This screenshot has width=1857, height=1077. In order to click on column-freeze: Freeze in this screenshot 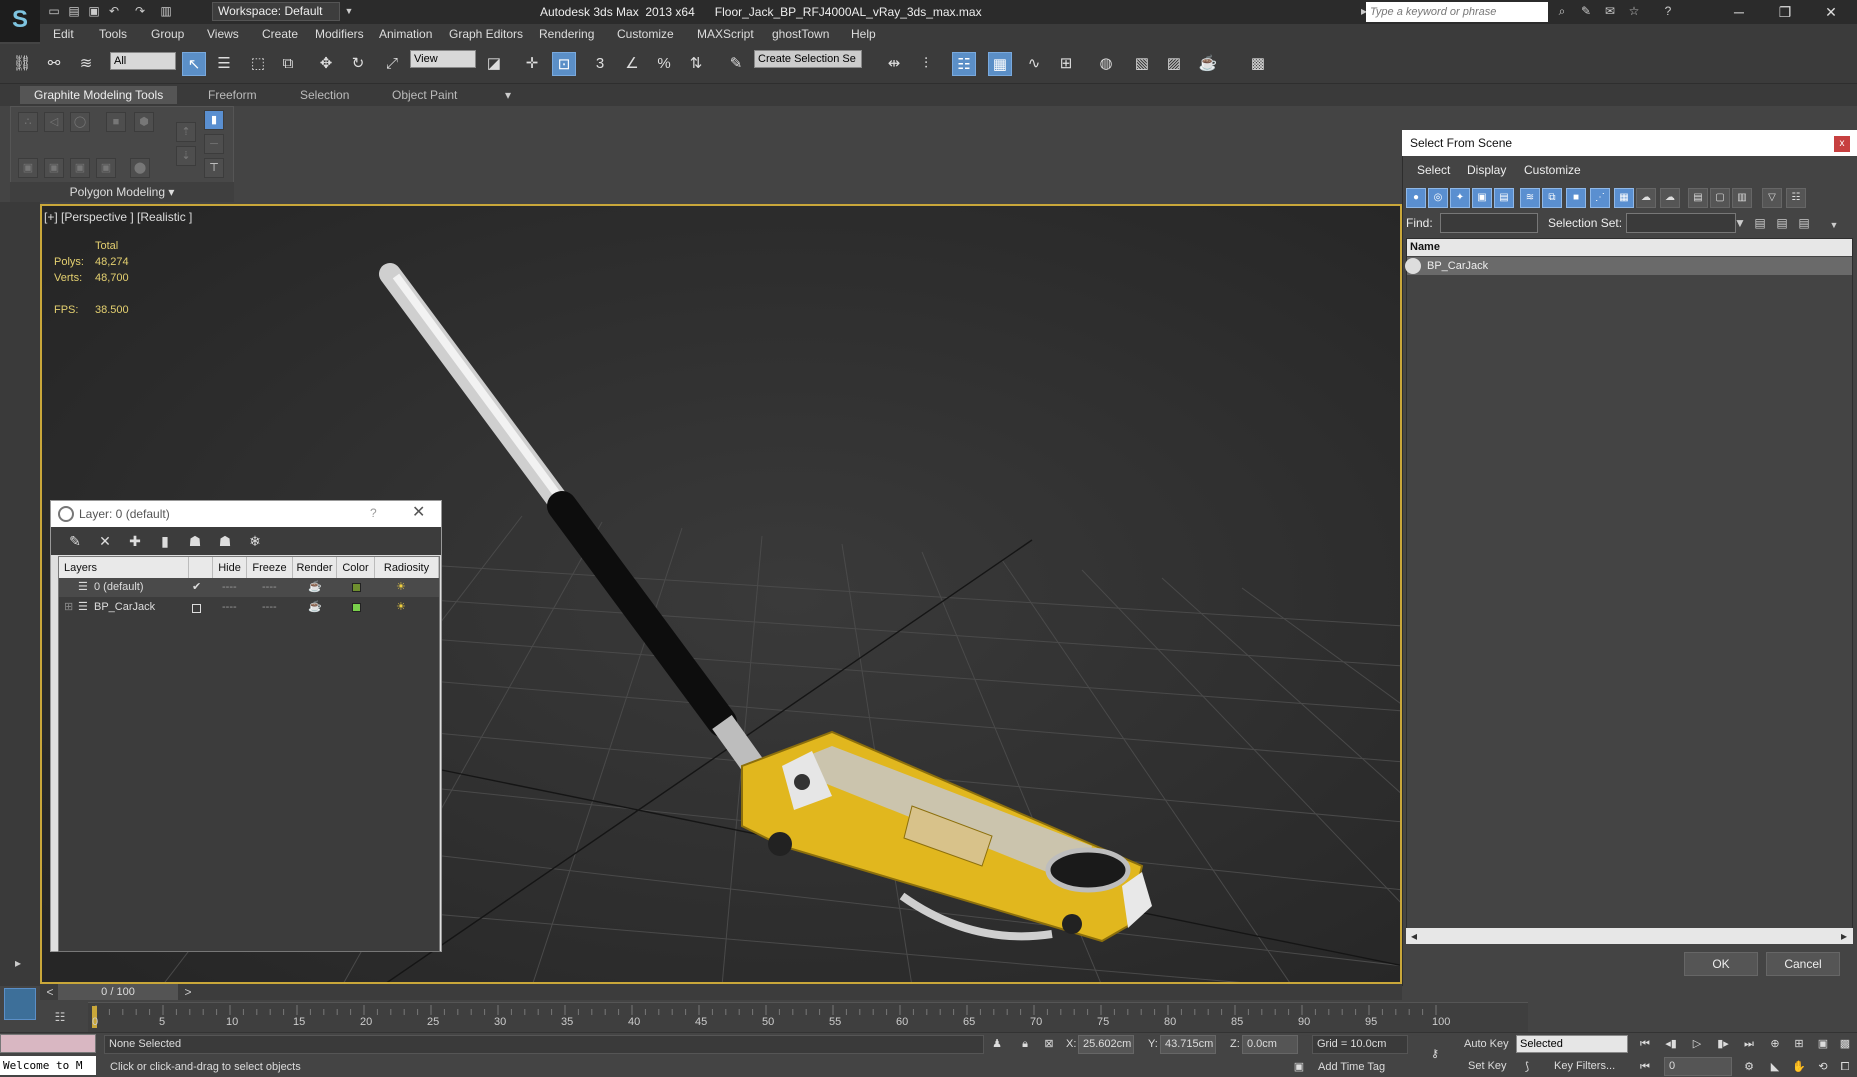, I will do `click(270, 568)`.